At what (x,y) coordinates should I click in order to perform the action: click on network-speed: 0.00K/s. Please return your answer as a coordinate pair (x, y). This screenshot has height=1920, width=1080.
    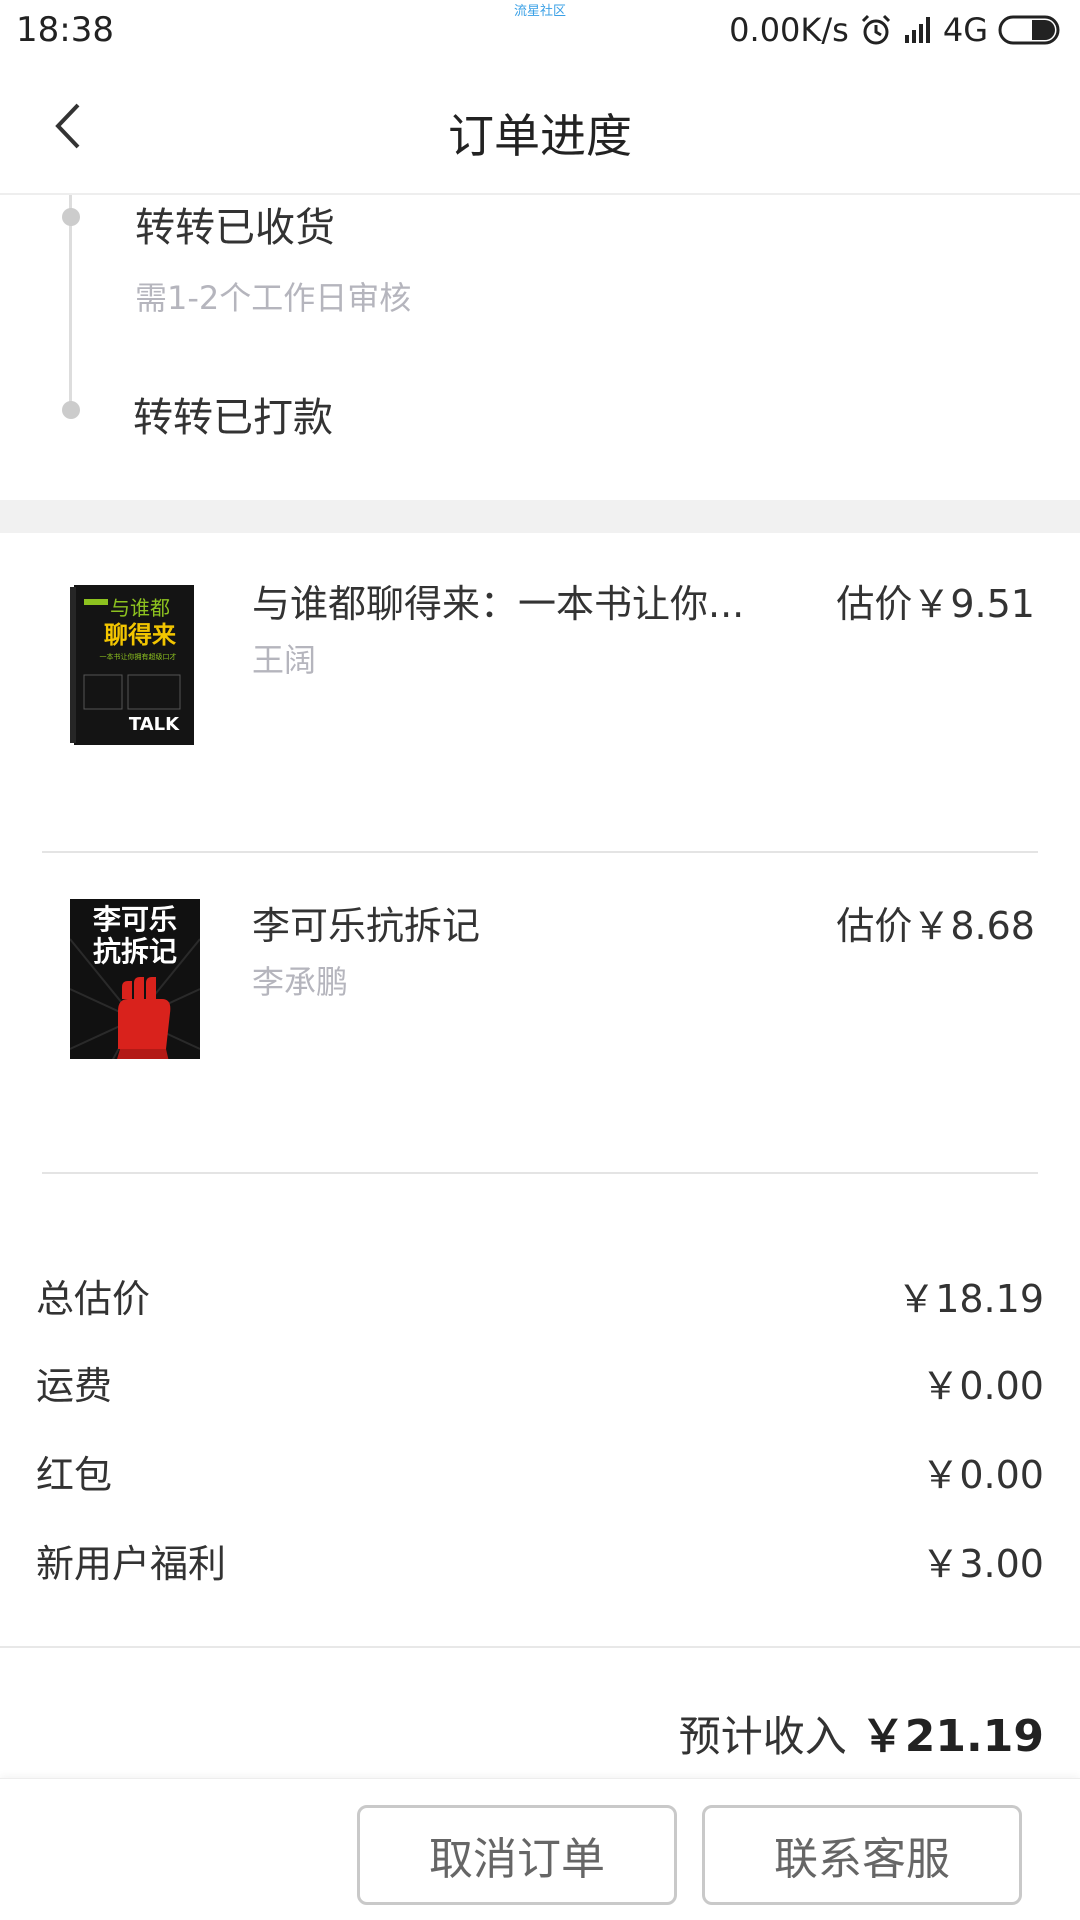
    Looking at the image, I should click on (789, 30).